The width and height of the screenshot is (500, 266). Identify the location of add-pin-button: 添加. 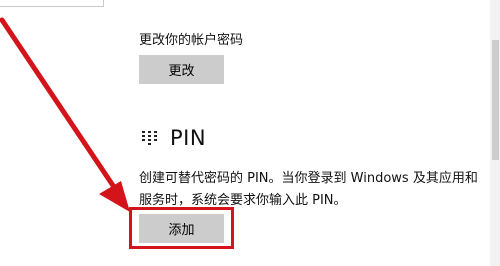
(181, 228).